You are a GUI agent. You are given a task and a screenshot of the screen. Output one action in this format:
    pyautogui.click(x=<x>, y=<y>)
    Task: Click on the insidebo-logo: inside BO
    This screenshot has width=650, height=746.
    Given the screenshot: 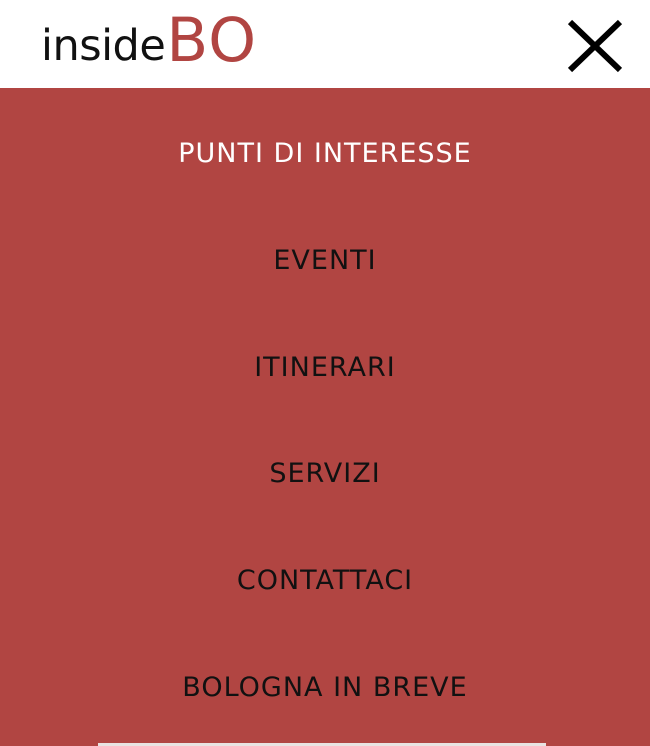 What is the action you would take?
    pyautogui.click(x=149, y=40)
    